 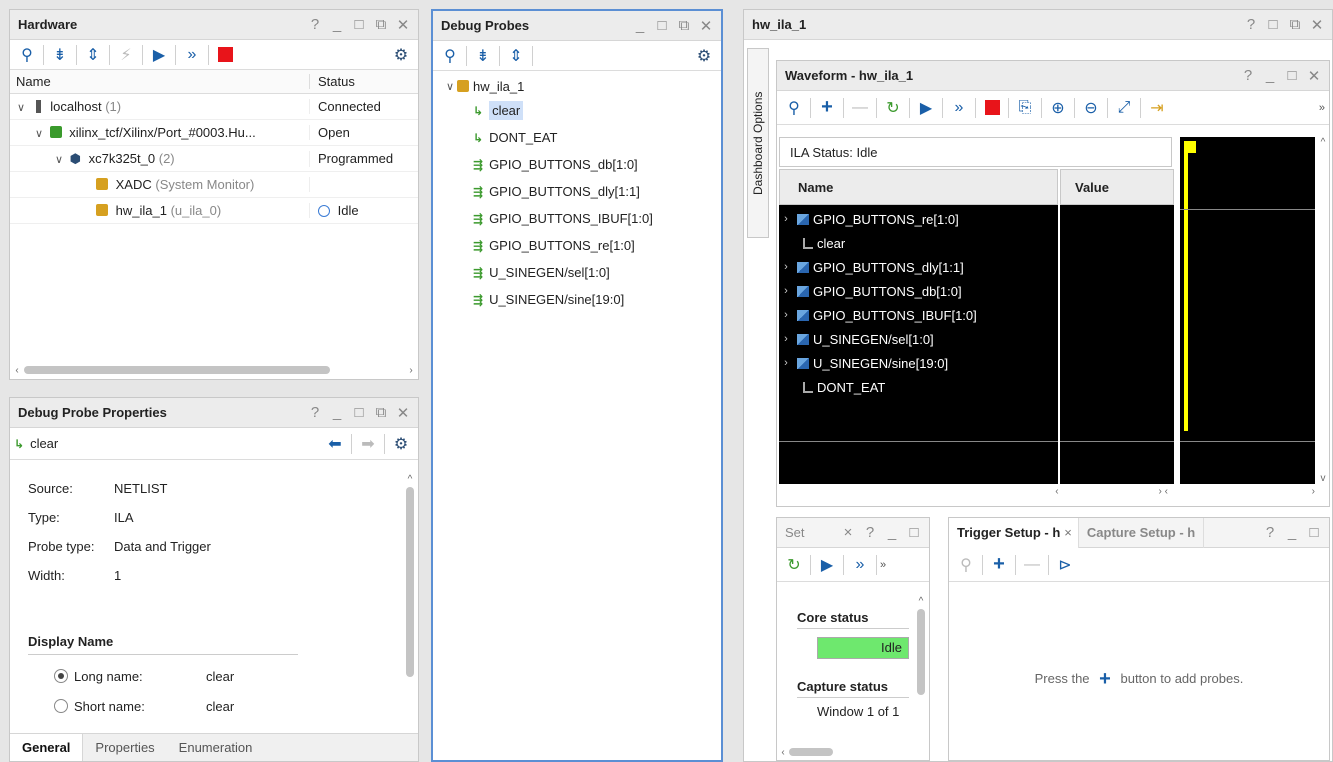 I want to click on settings-hscroll: ‹, so click(x=853, y=752).